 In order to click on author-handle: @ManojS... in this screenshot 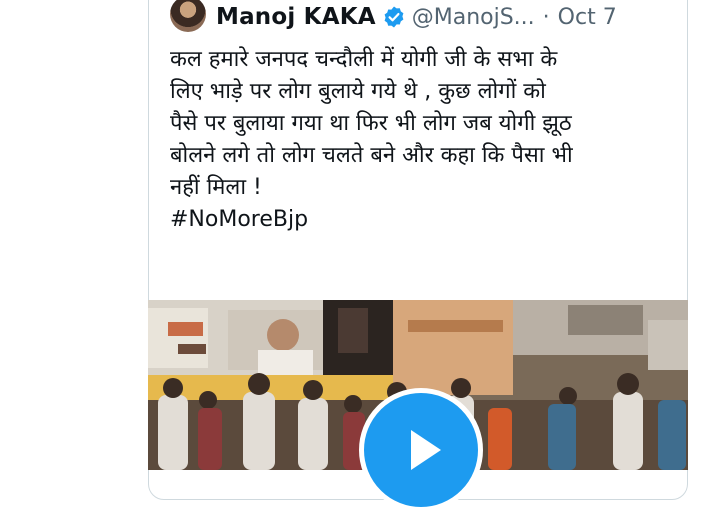, I will do `click(473, 17)`.